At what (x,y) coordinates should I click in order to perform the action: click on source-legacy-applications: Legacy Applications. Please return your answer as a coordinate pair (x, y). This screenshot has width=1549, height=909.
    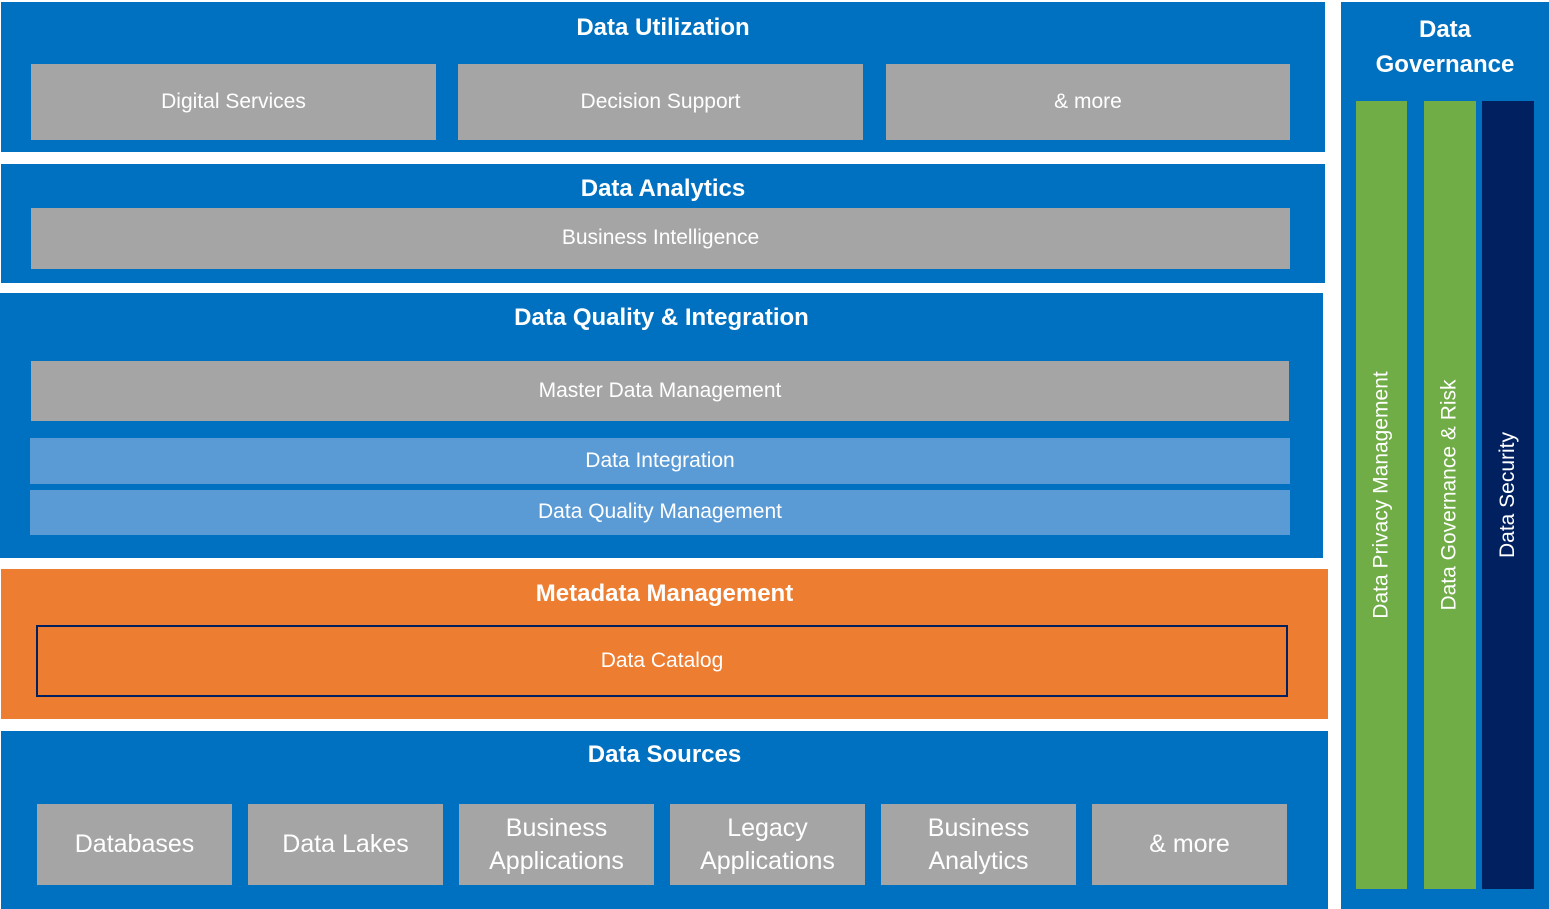
    Looking at the image, I should click on (767, 844).